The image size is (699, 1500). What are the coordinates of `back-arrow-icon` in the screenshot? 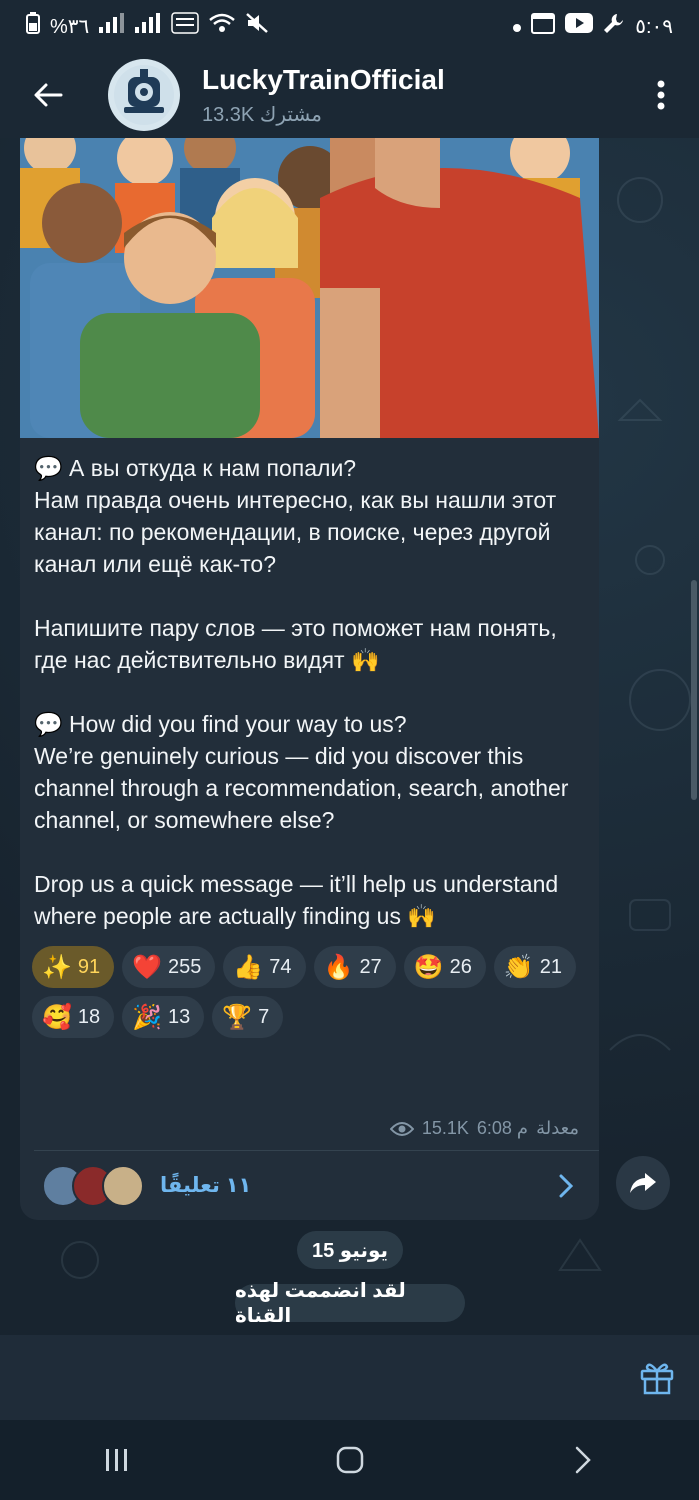 It's located at (48, 95).